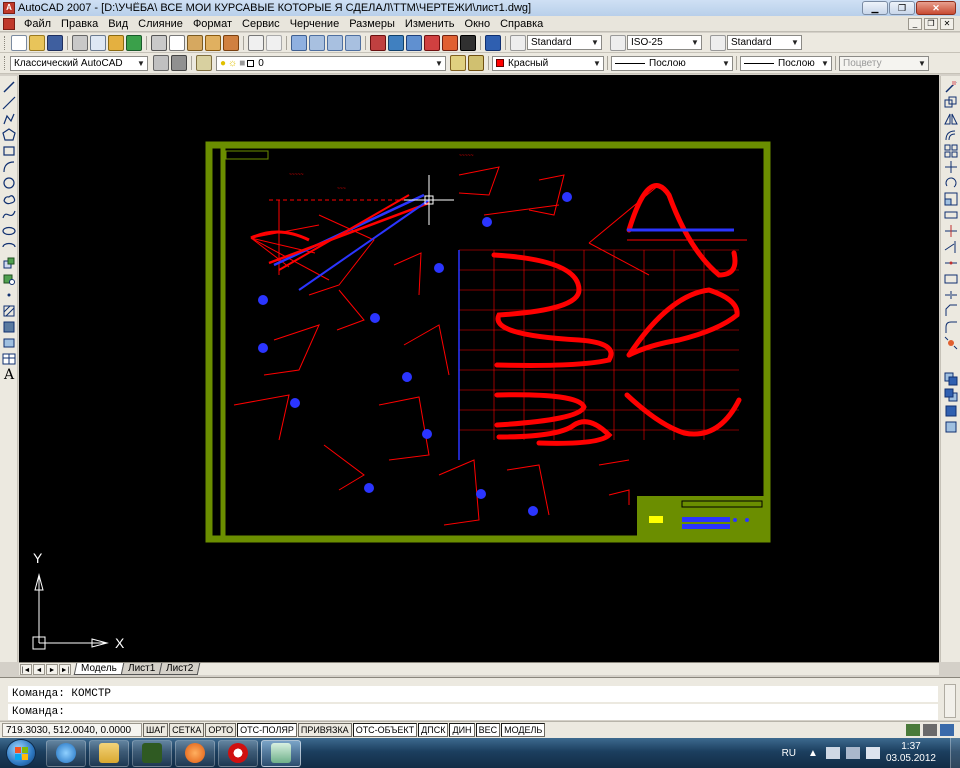 Image resolution: width=960 pixels, height=768 pixels. I want to click on rectangle-icon, so click(9, 151).